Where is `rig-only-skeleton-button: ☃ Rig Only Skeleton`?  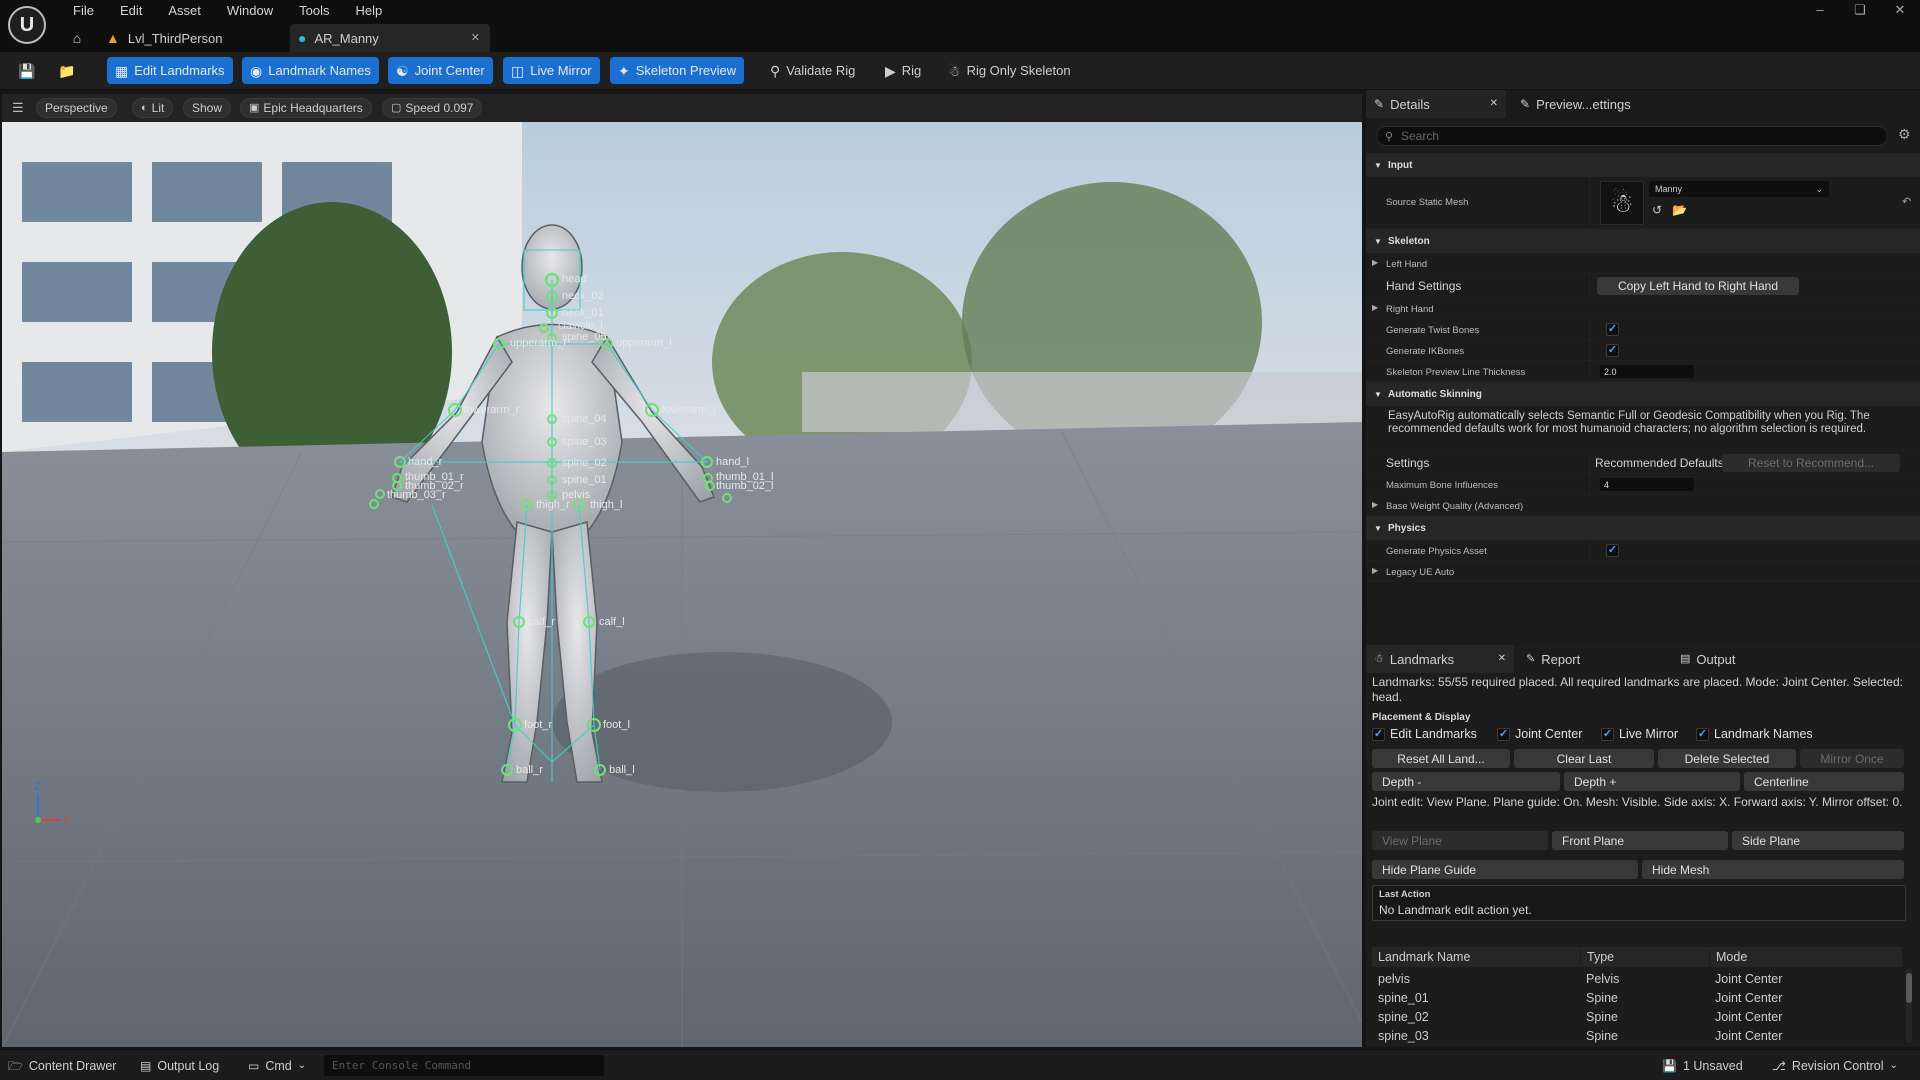 rig-only-skeleton-button: ☃ Rig Only Skeleton is located at coordinates (1009, 70).